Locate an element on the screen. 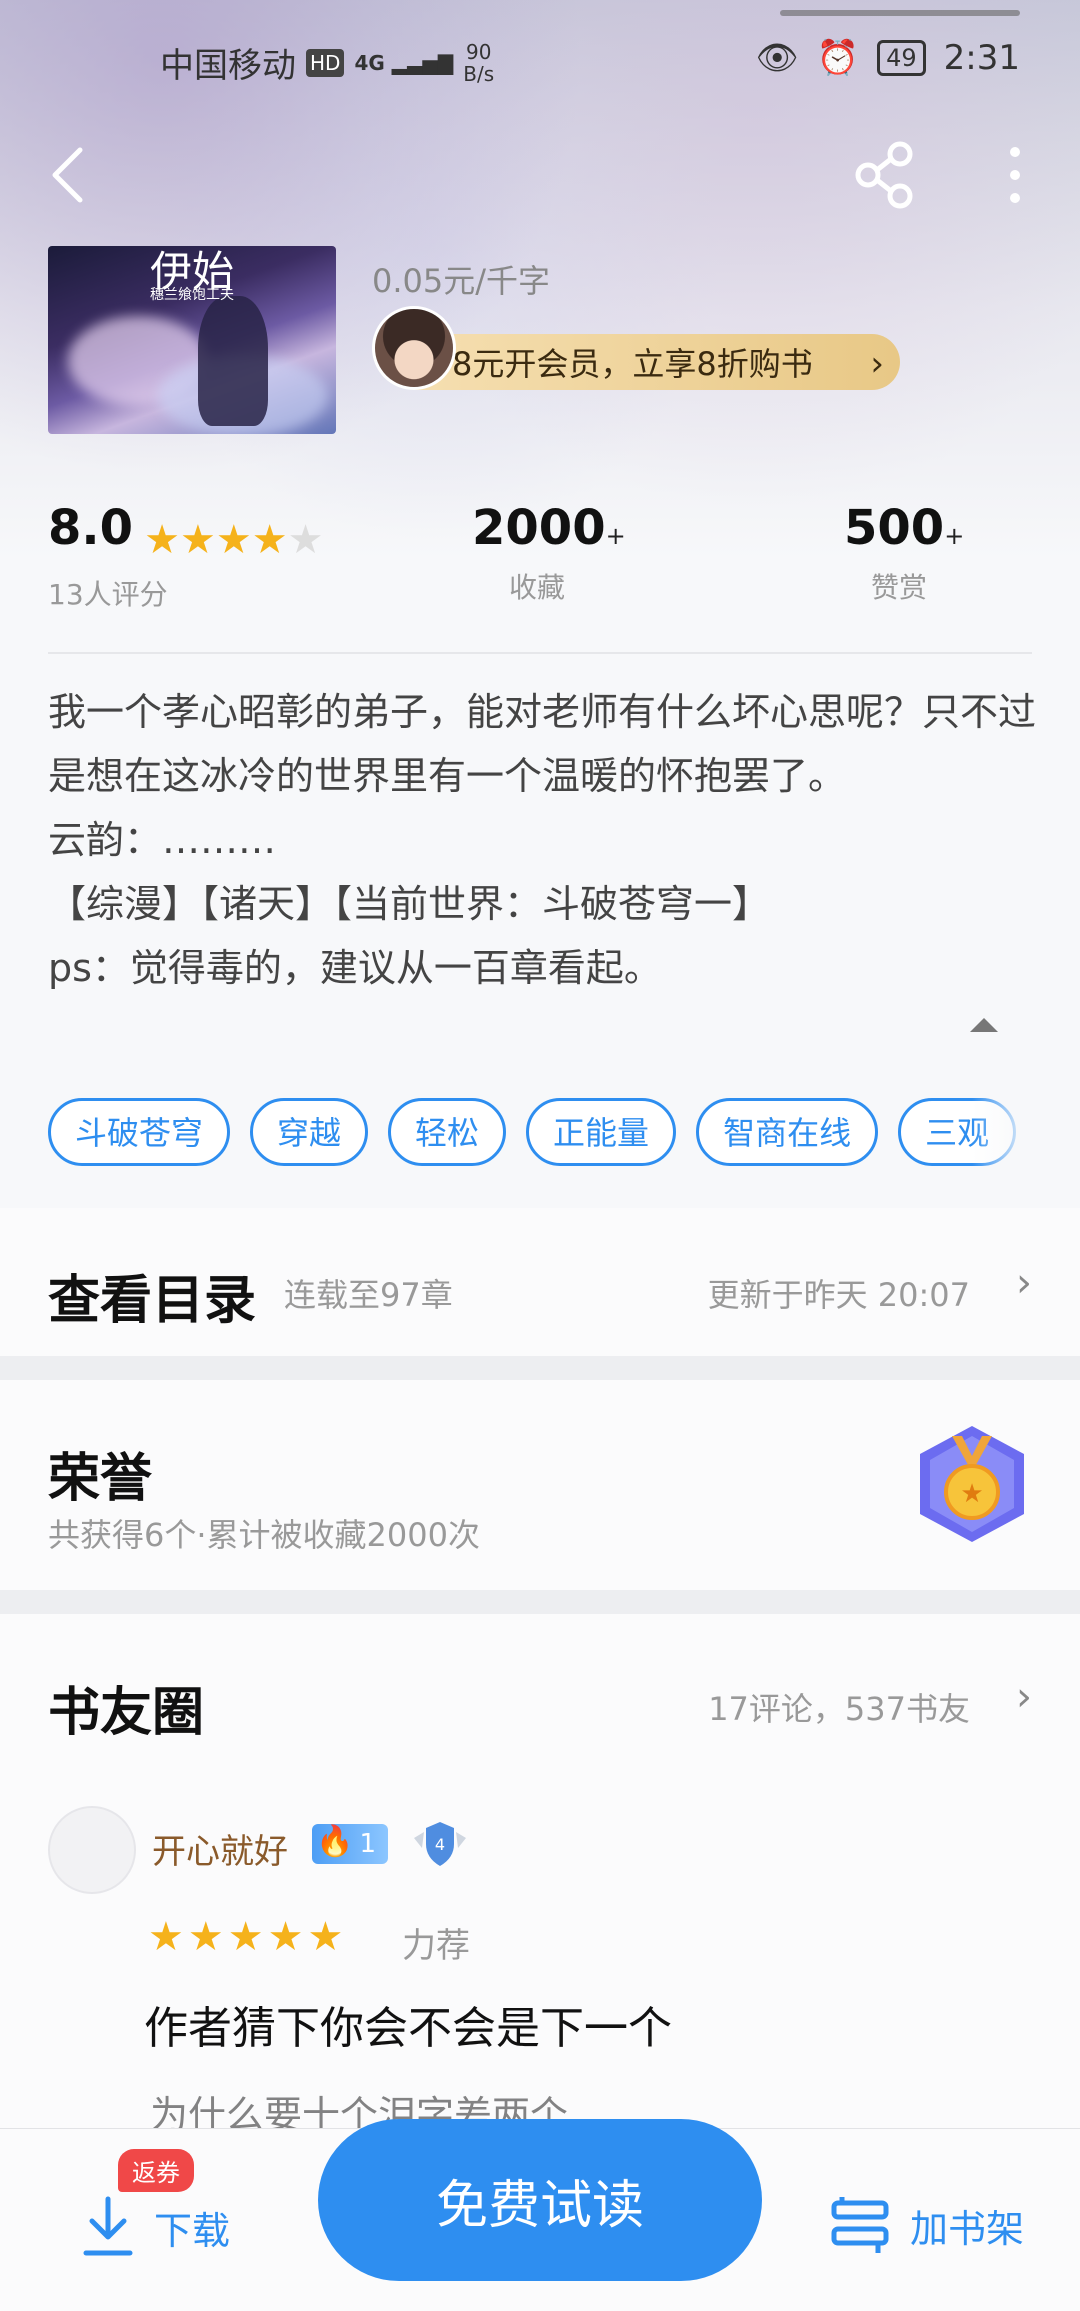 Image resolution: width=1080 pixels, height=2311 pixels. network-speed: 90 B/s is located at coordinates (479, 62).